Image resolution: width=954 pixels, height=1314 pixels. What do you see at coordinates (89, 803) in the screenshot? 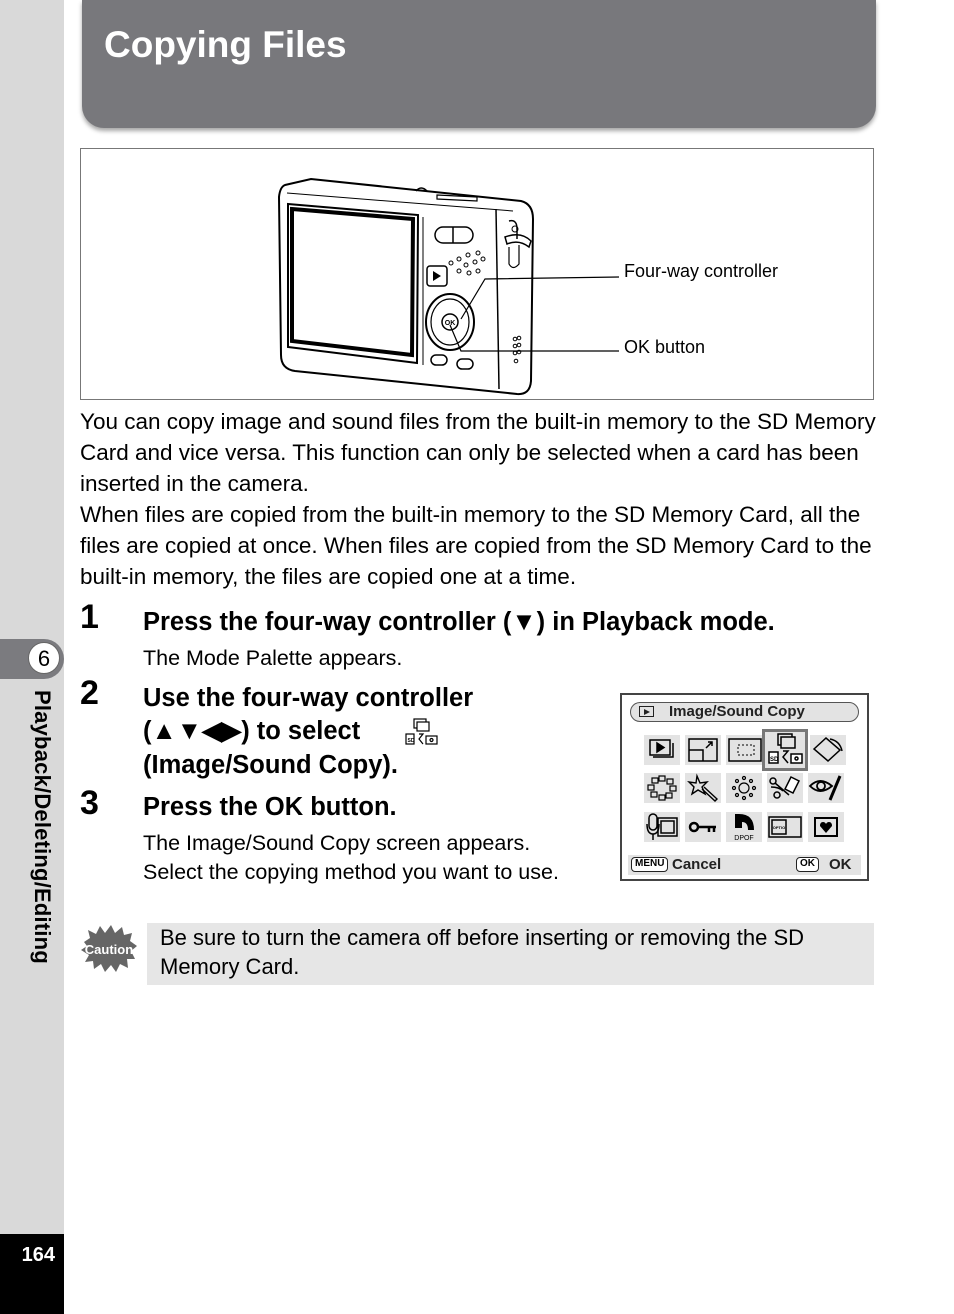
I see `step-number: 3` at bounding box center [89, 803].